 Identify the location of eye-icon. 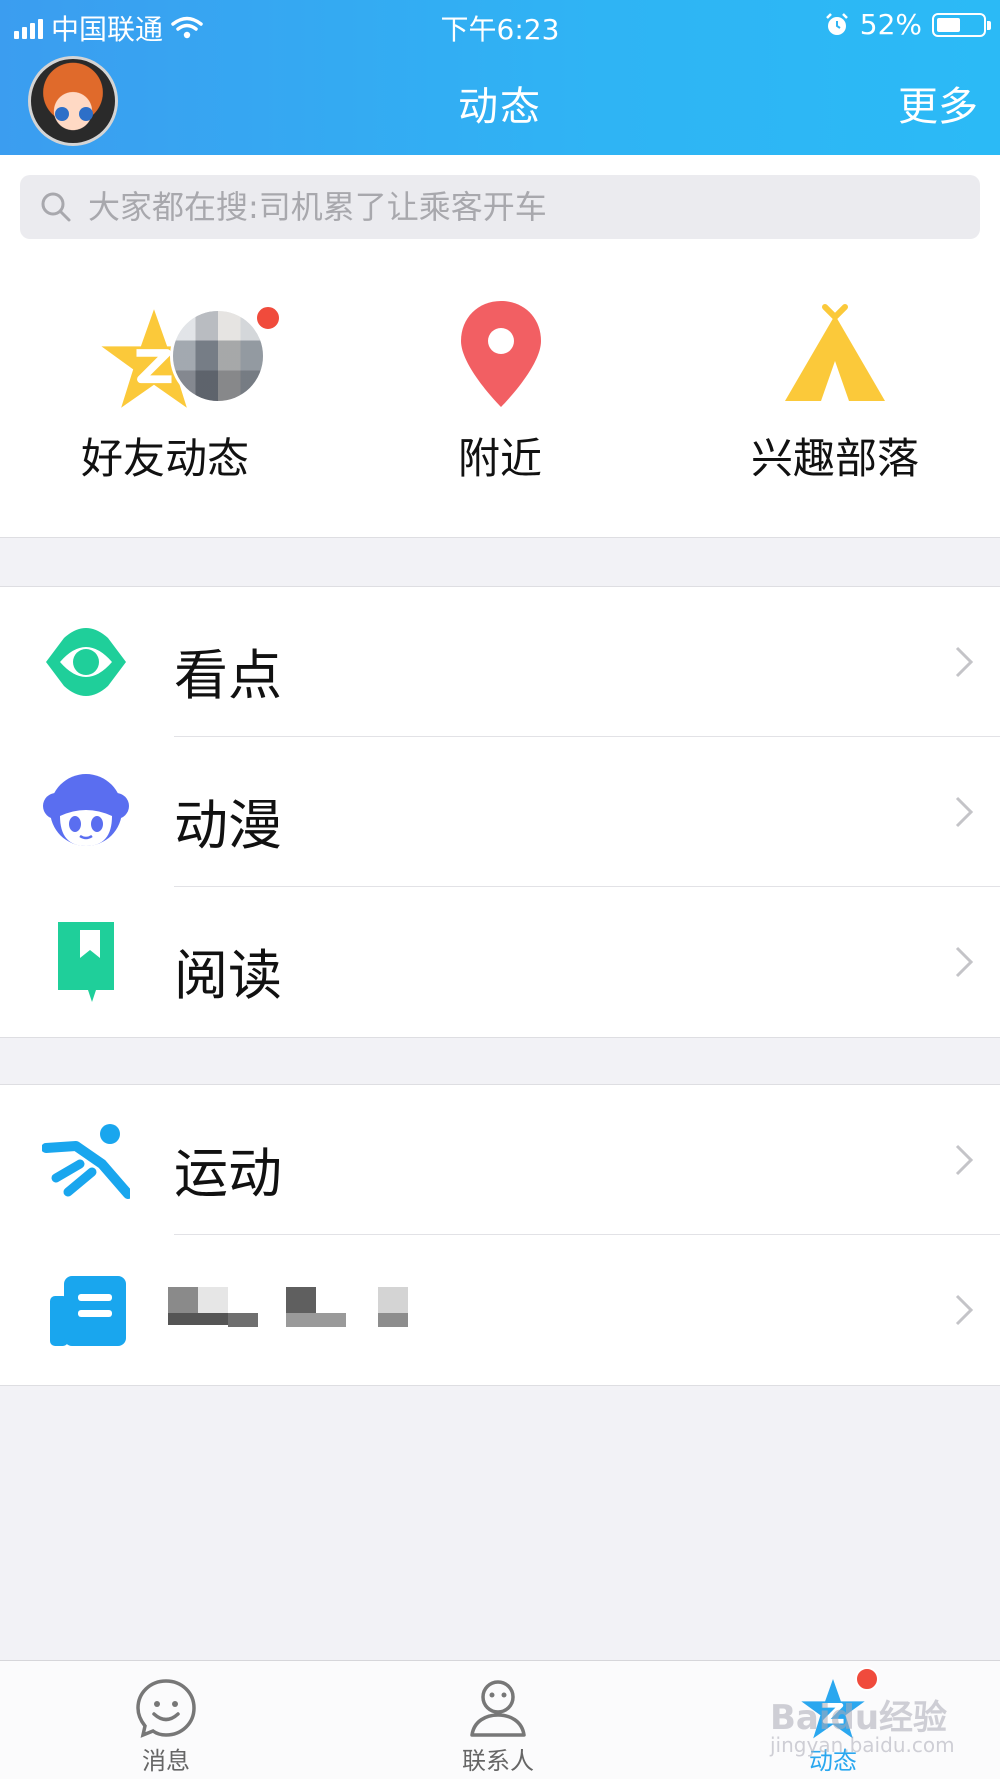
(86, 662).